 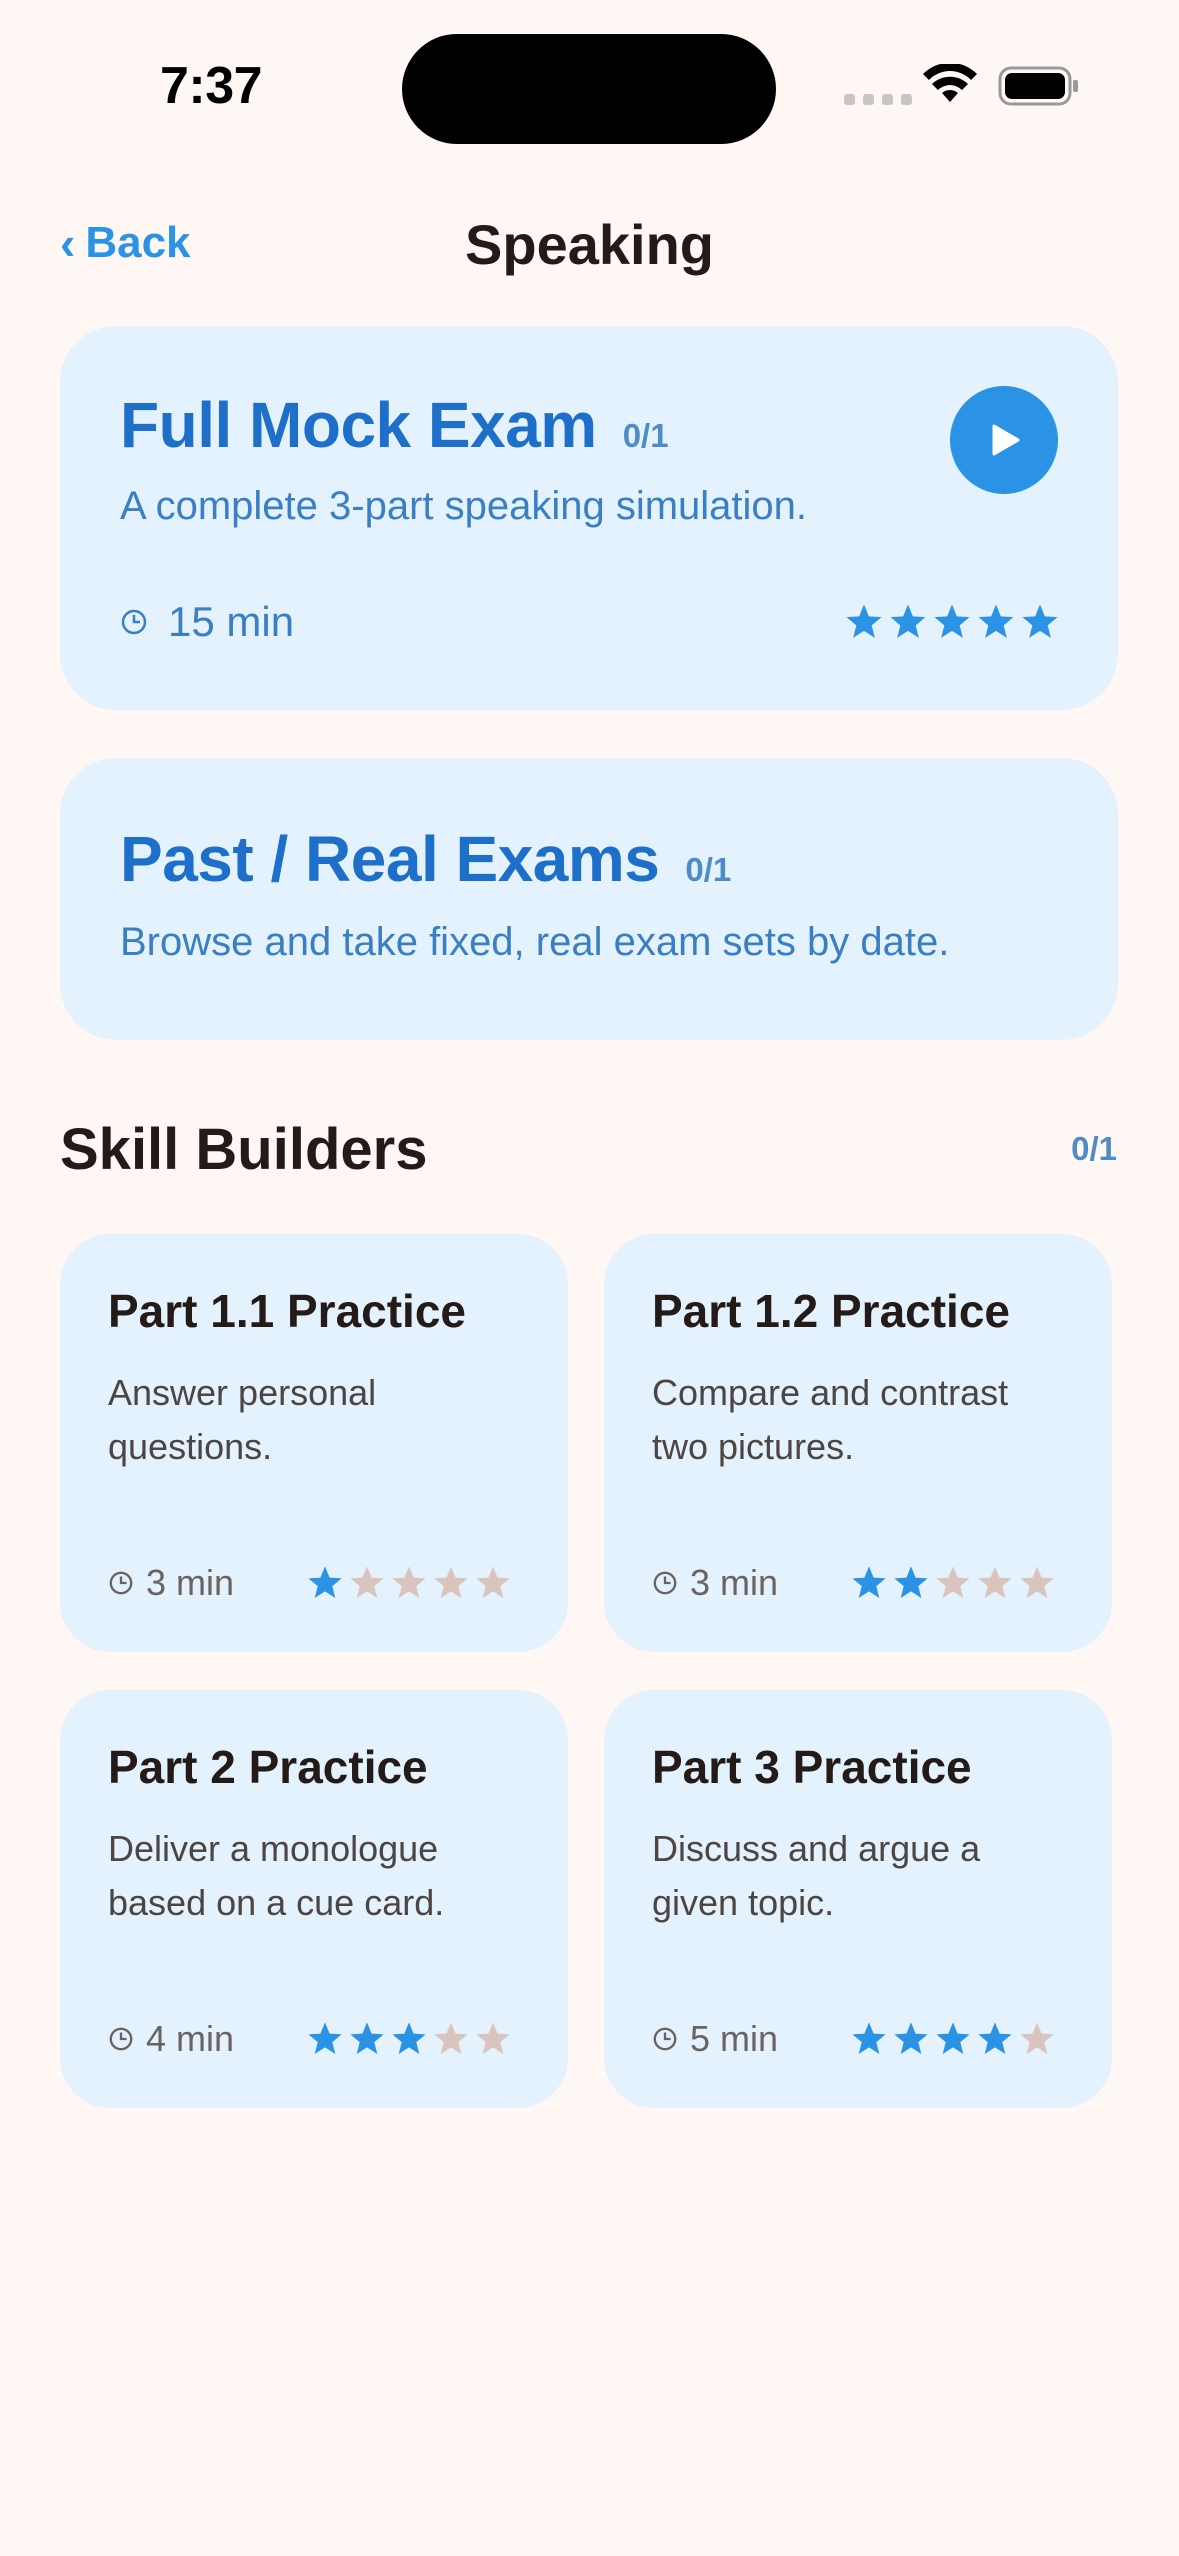 I want to click on practice-card-title: Part 3 Practice, so click(x=812, y=1767).